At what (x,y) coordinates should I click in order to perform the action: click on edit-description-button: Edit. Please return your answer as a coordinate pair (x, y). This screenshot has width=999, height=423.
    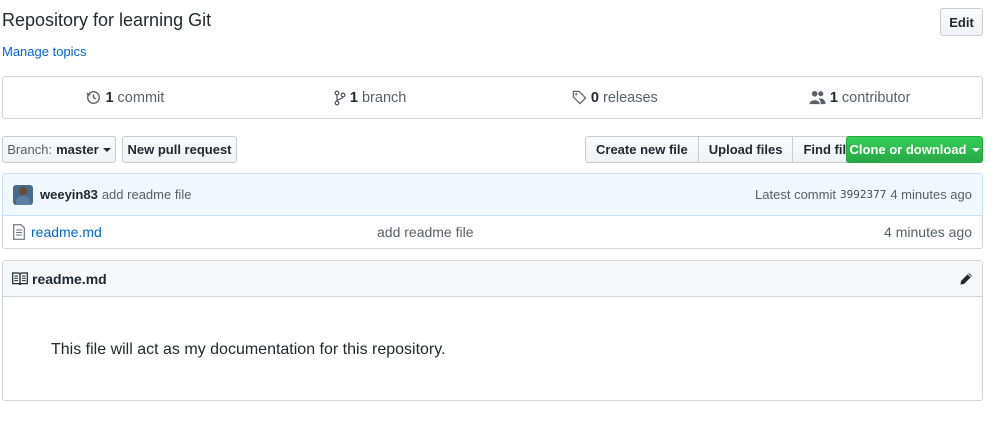
    Looking at the image, I should click on (961, 22).